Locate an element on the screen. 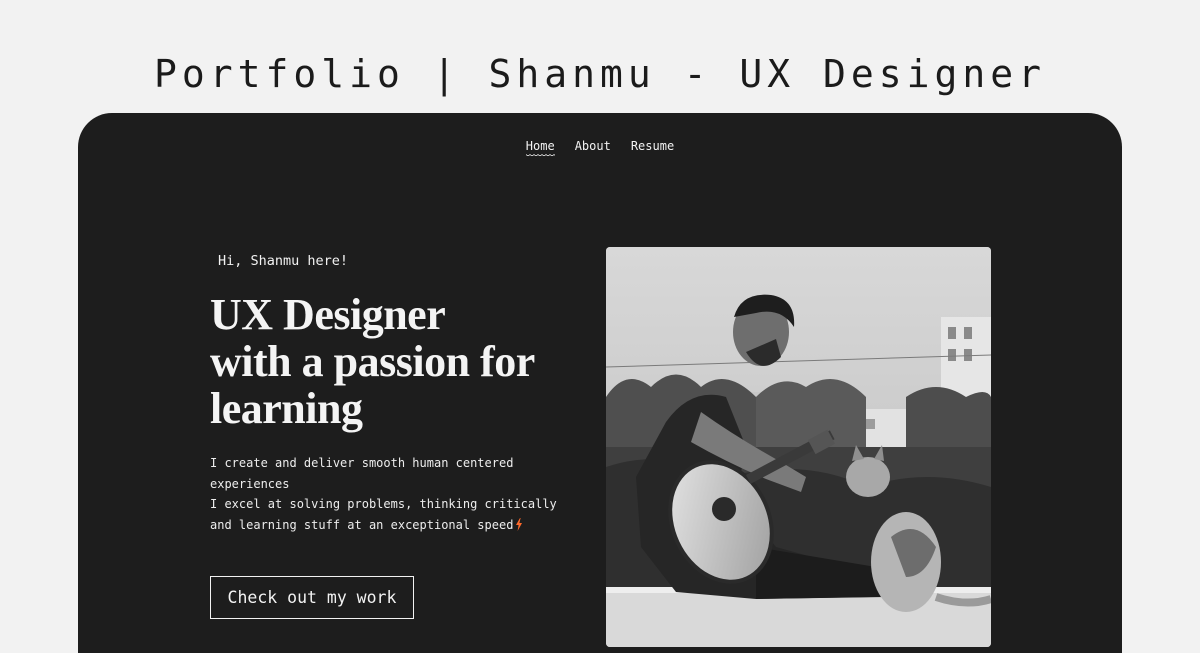 The width and height of the screenshot is (1200, 653). headline-line-3: learning is located at coordinates (286, 408).